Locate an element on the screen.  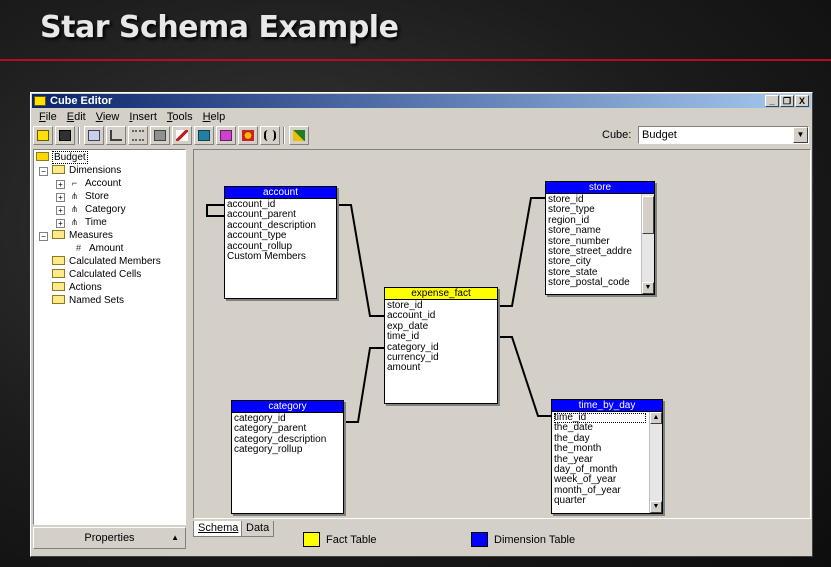
level-button is located at coordinates (160, 135).